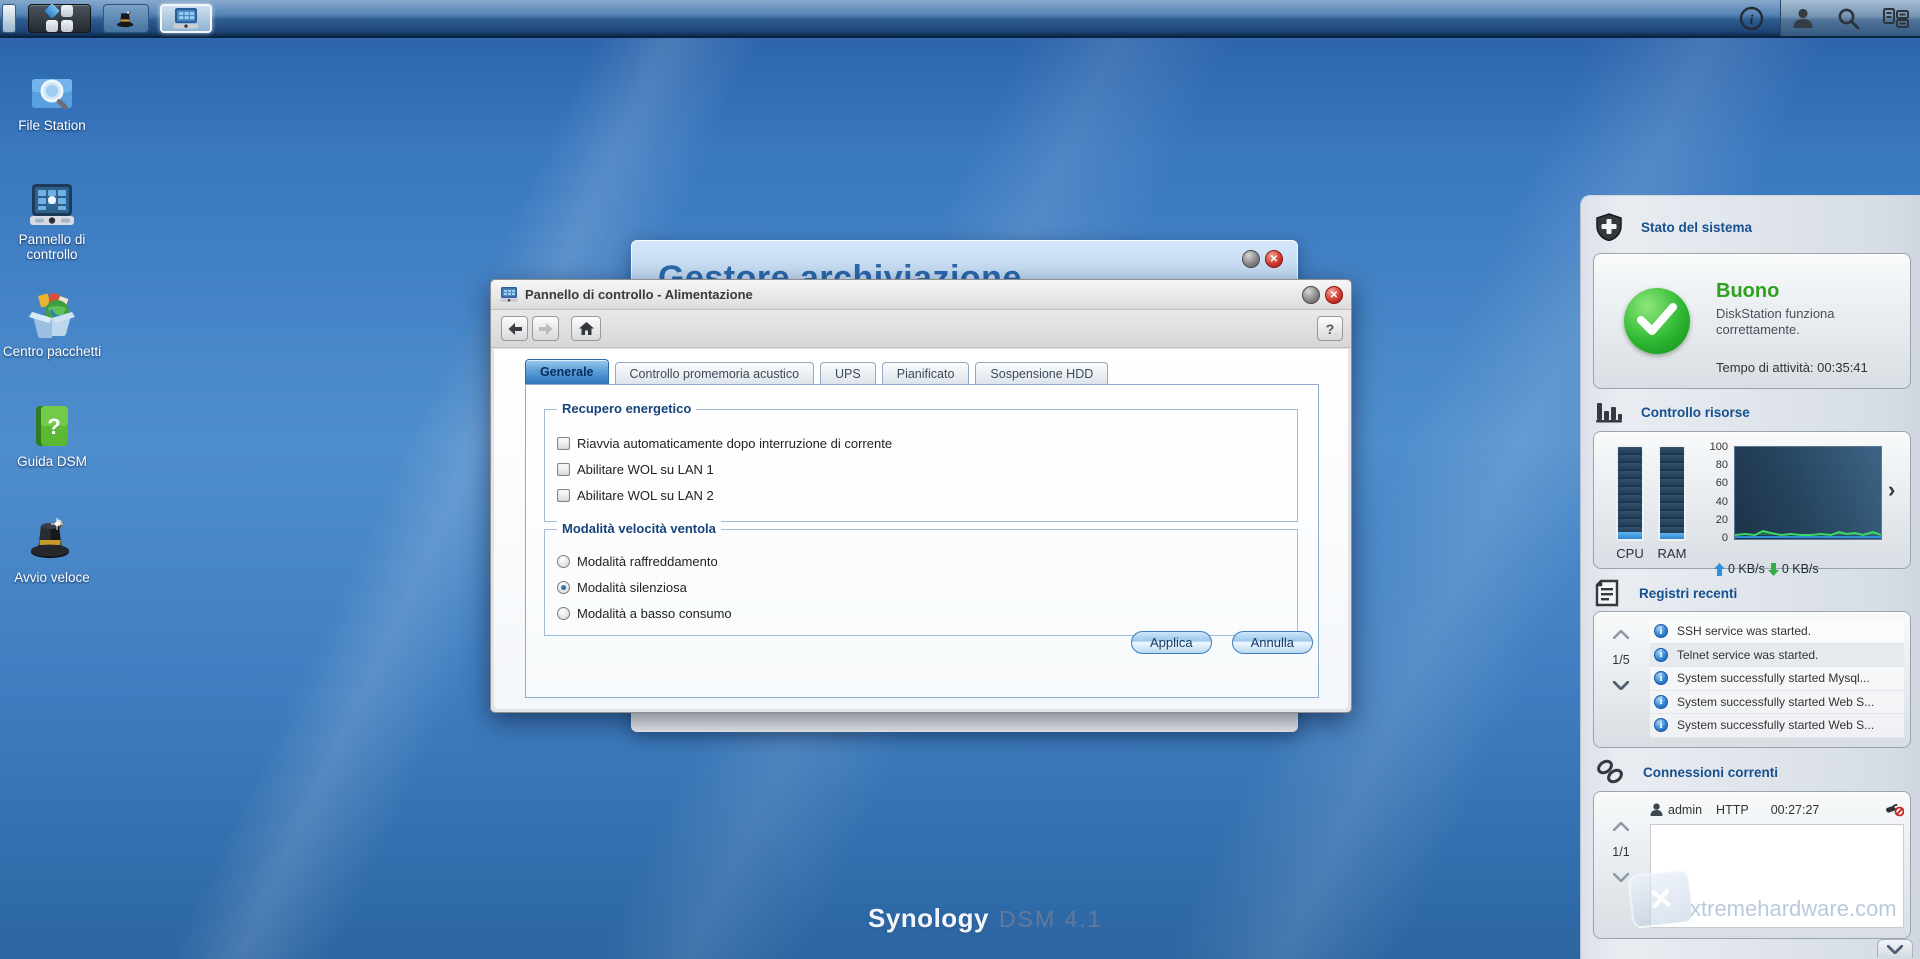  Describe the element at coordinates (1609, 227) in the screenshot. I see `shield-icon` at that location.